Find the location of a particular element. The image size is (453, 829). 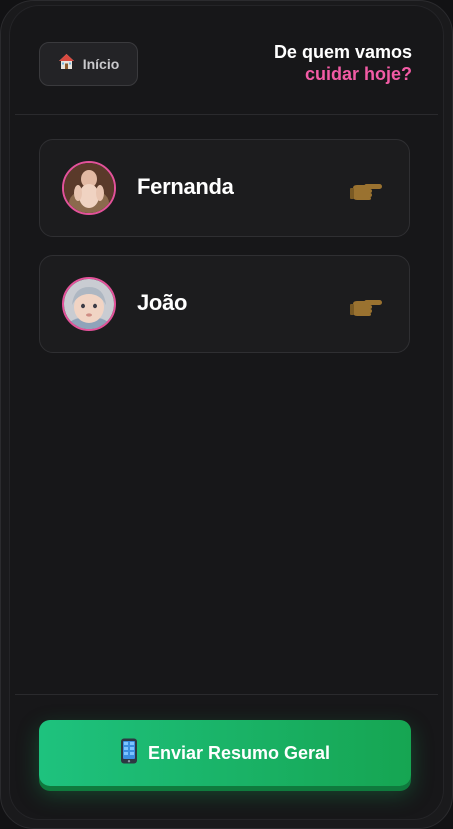

send-summary-label: Enviar Resumo Geral is located at coordinates (239, 752).